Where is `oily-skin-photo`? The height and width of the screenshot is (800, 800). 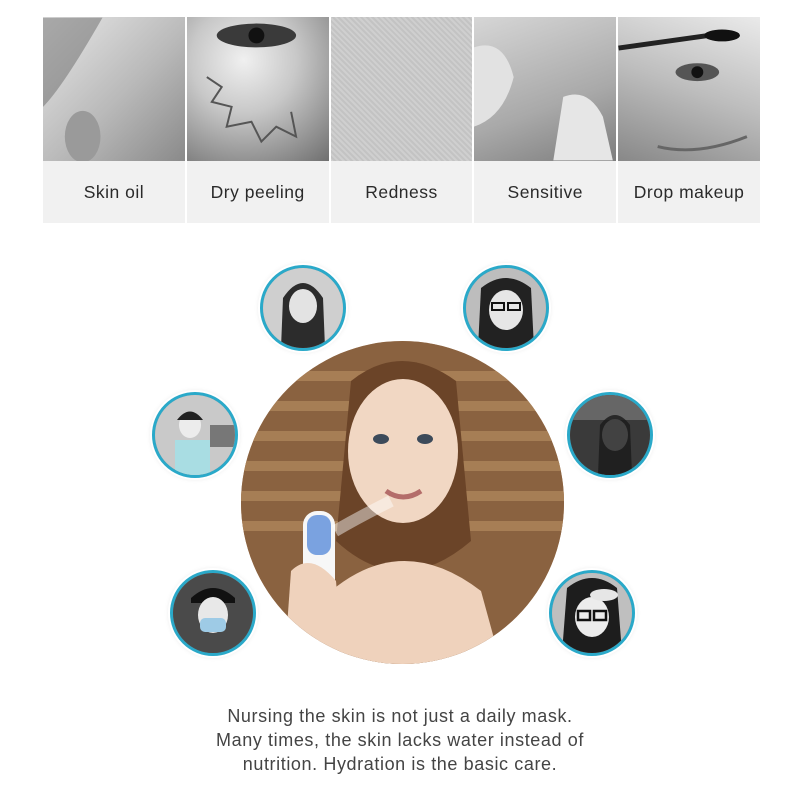 oily-skin-photo is located at coordinates (114, 89).